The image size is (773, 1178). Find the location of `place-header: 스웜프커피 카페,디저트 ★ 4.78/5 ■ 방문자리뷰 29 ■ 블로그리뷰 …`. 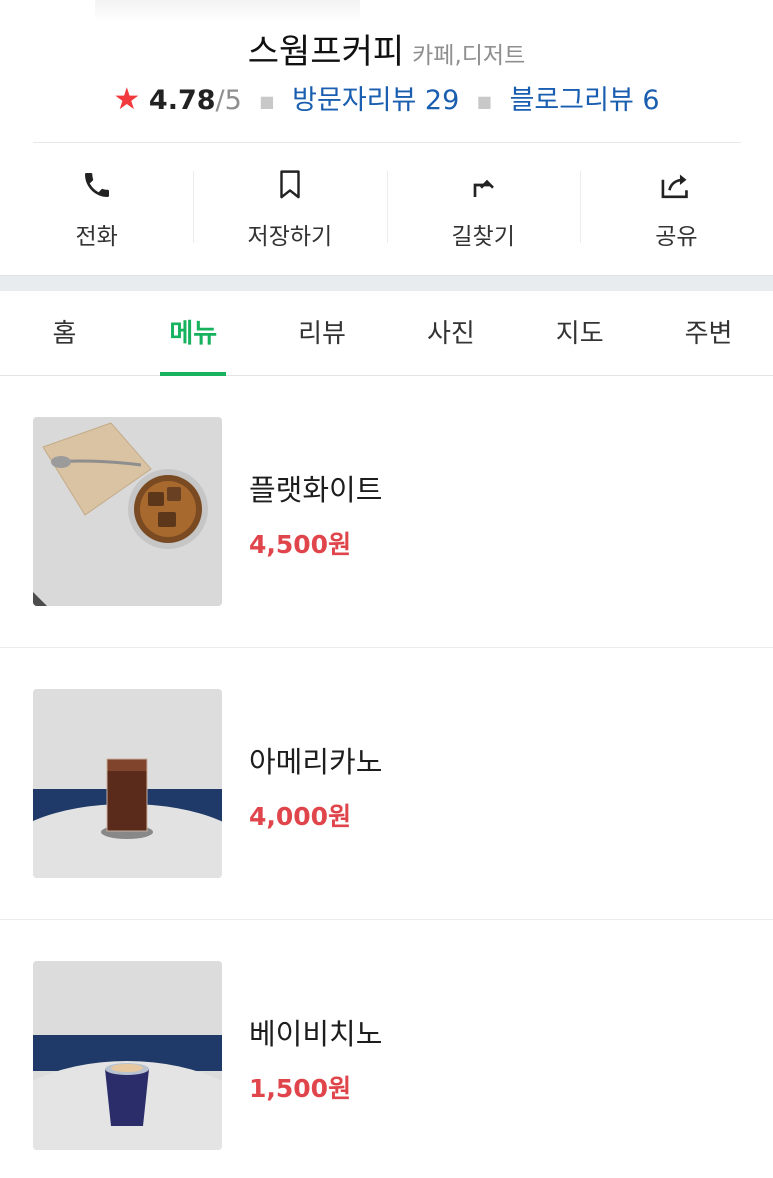

place-header: 스웜프커피 카페,디저트 ★ 4.78/5 ■ 방문자리뷰 29 ■ 블로그리뷰 … is located at coordinates (386, 71).